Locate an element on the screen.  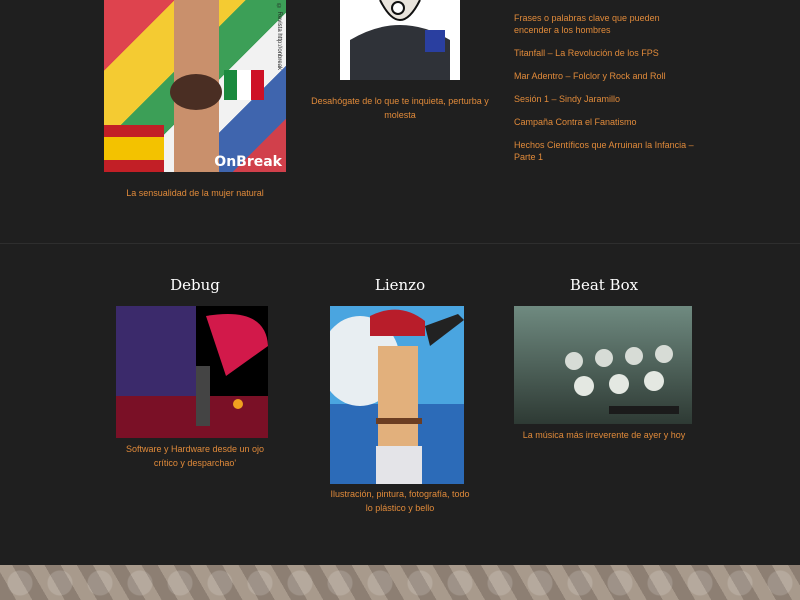
section-title-debug: Debug is located at coordinates (195, 285).